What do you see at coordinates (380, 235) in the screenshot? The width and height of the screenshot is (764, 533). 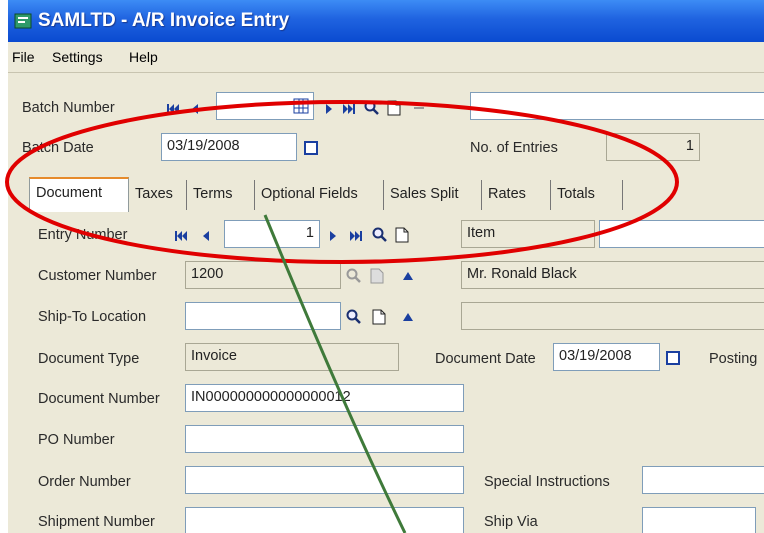 I see `entry-search-icon` at bounding box center [380, 235].